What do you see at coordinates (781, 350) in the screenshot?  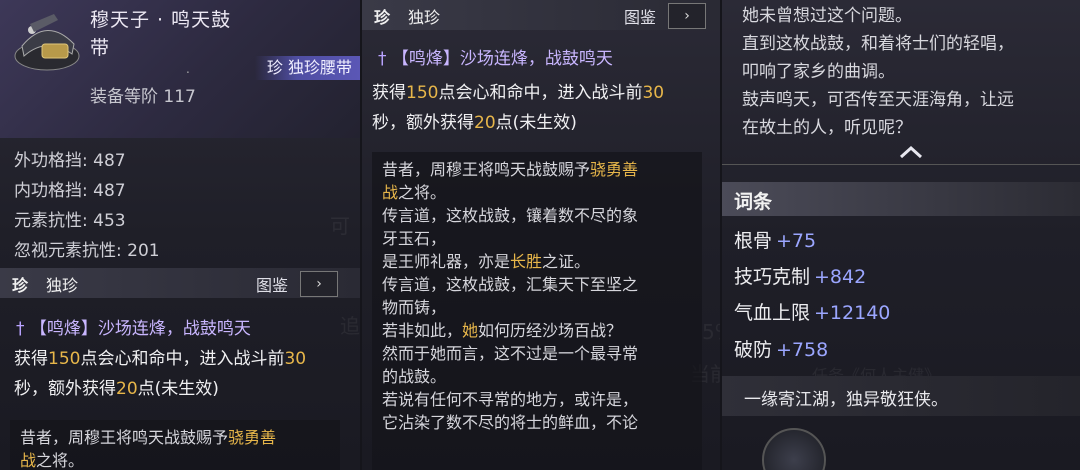 I see `entry-row: 破防 +758` at bounding box center [781, 350].